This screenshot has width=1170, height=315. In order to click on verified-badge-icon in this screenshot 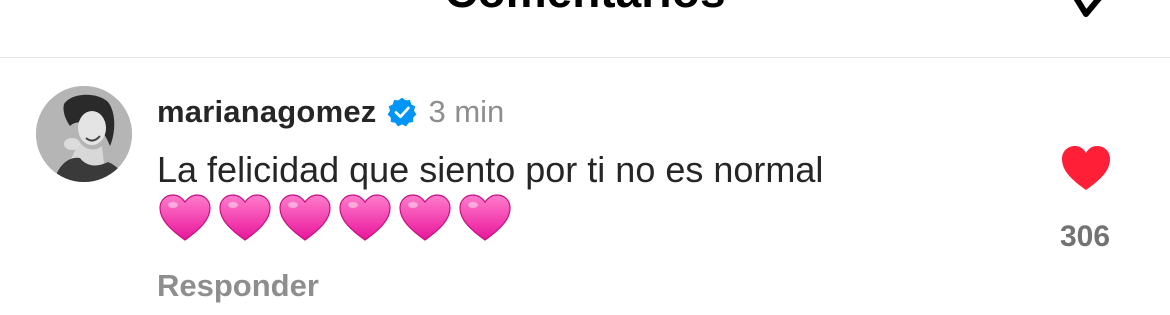, I will do `click(402, 112)`.